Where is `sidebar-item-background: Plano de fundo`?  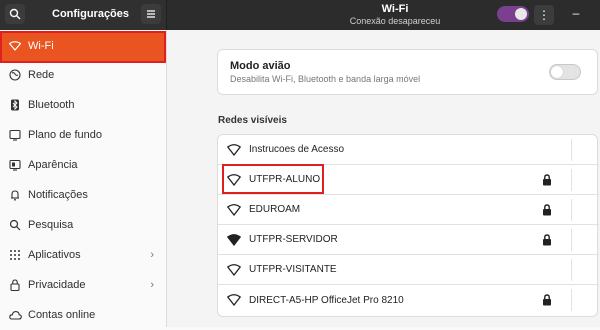 sidebar-item-background: Plano de fundo is located at coordinates (83, 135).